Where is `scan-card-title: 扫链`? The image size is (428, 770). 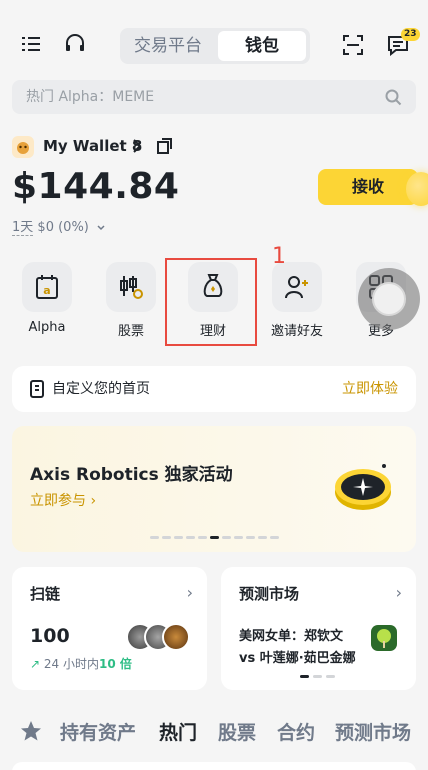 scan-card-title: 扫链 is located at coordinates (45, 594).